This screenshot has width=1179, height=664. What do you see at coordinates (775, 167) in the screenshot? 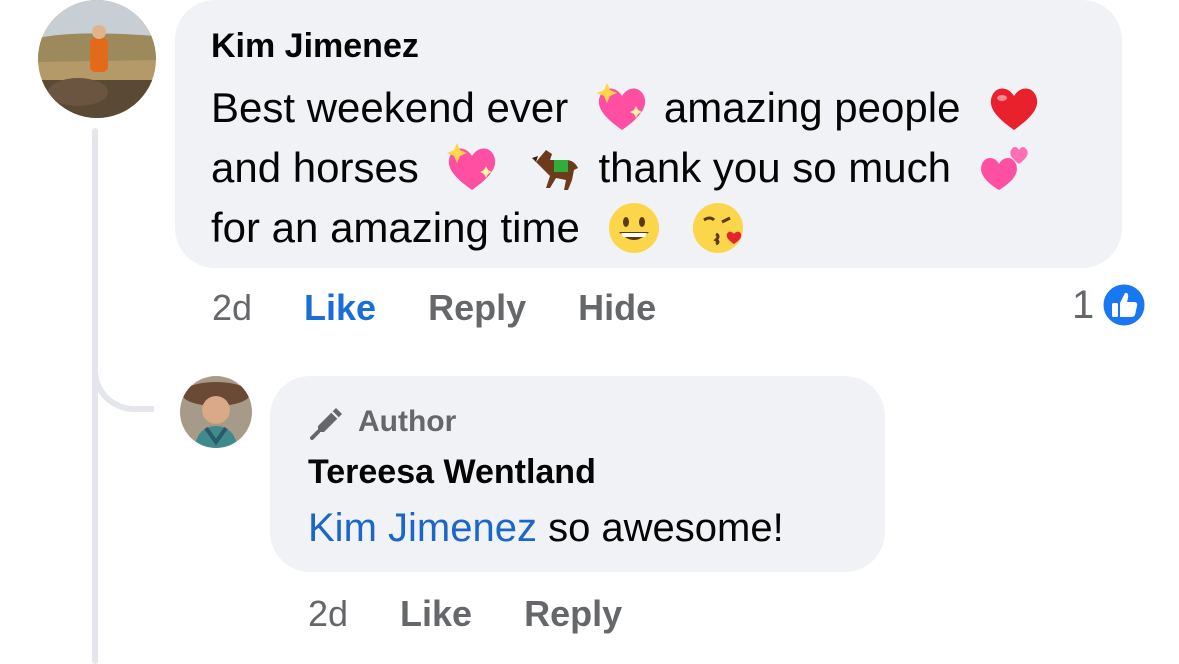
I see `comment-text-part: thank you so much` at bounding box center [775, 167].